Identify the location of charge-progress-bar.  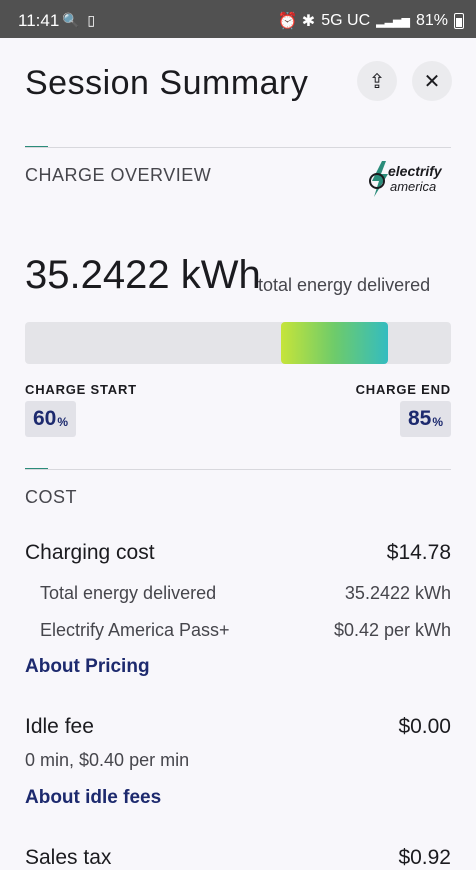
(238, 343).